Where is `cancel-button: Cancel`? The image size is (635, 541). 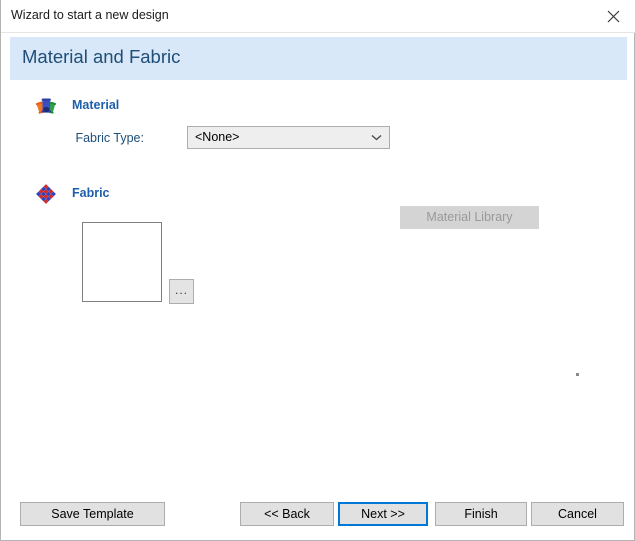 cancel-button: Cancel is located at coordinates (577, 514).